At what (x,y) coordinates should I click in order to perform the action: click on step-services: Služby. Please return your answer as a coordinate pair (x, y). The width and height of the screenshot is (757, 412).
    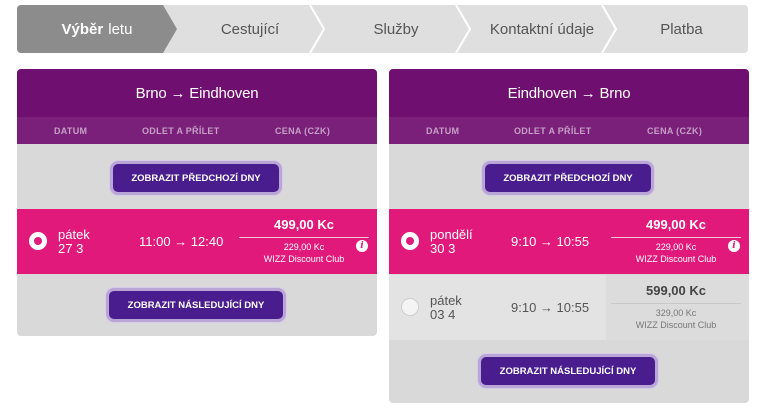
    Looking at the image, I should click on (396, 29).